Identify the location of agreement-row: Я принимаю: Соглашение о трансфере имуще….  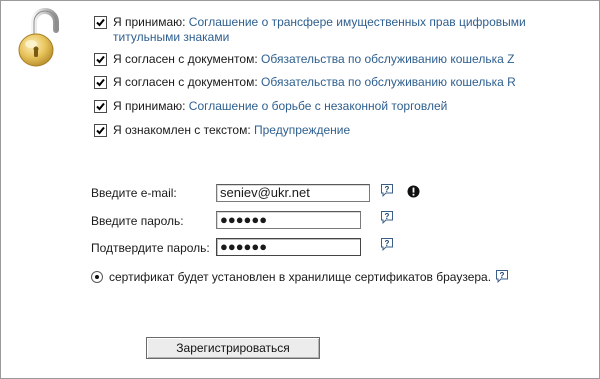
(328, 30).